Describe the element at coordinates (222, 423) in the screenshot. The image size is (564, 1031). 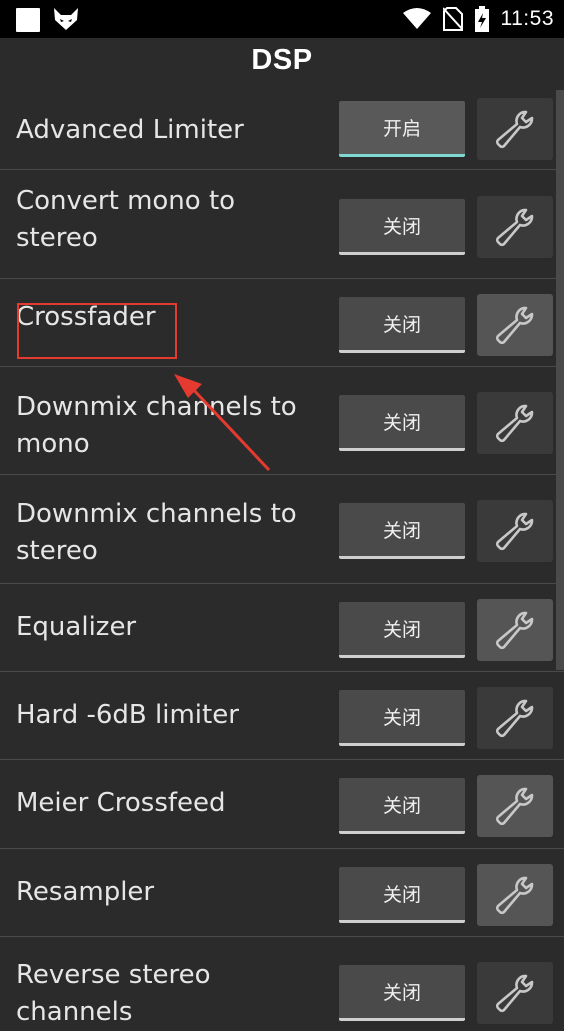
I see `annotation-arrow-icon` at that location.